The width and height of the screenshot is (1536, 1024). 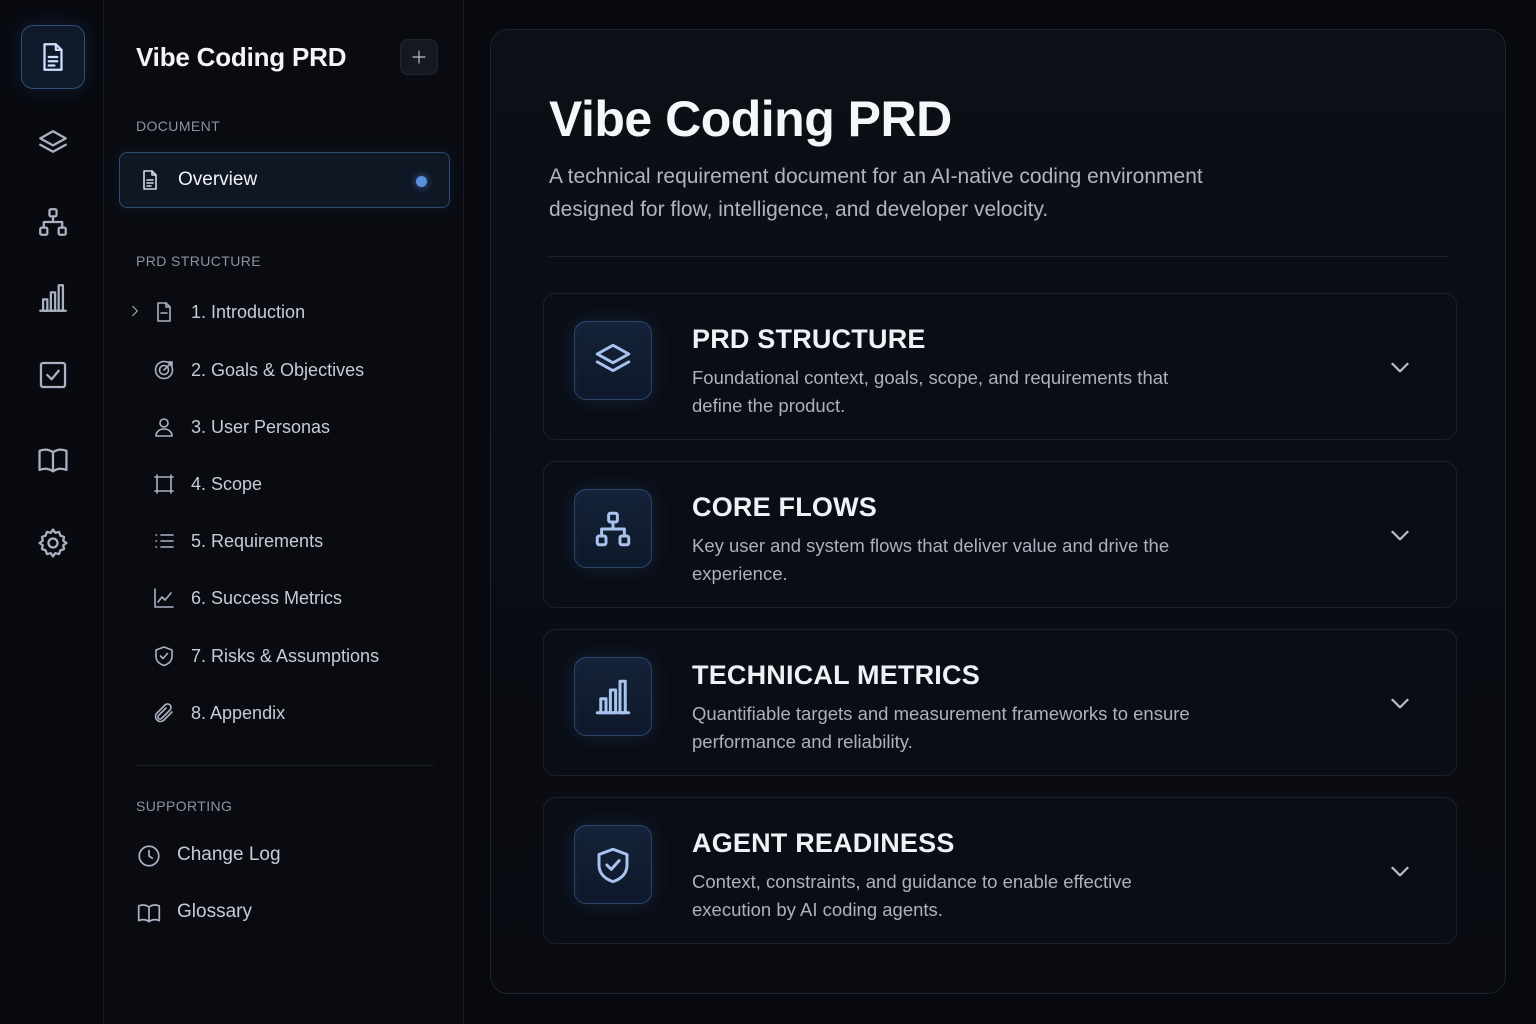 I want to click on plus-icon, so click(x=419, y=57).